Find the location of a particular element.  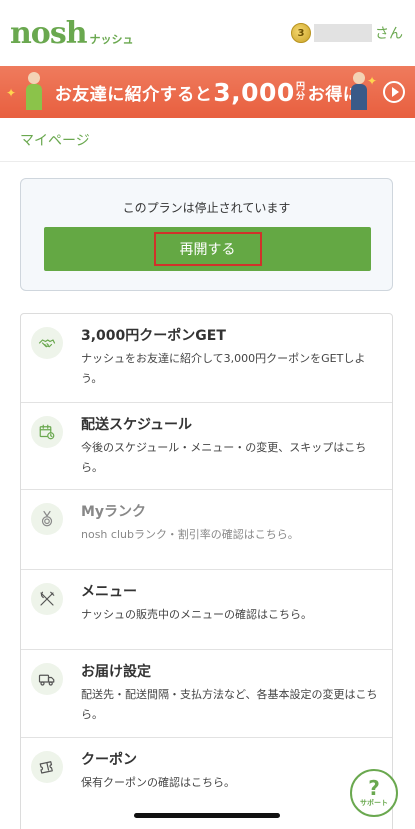

app-header: nosh ナッシュ 3 さん is located at coordinates (207, 33).